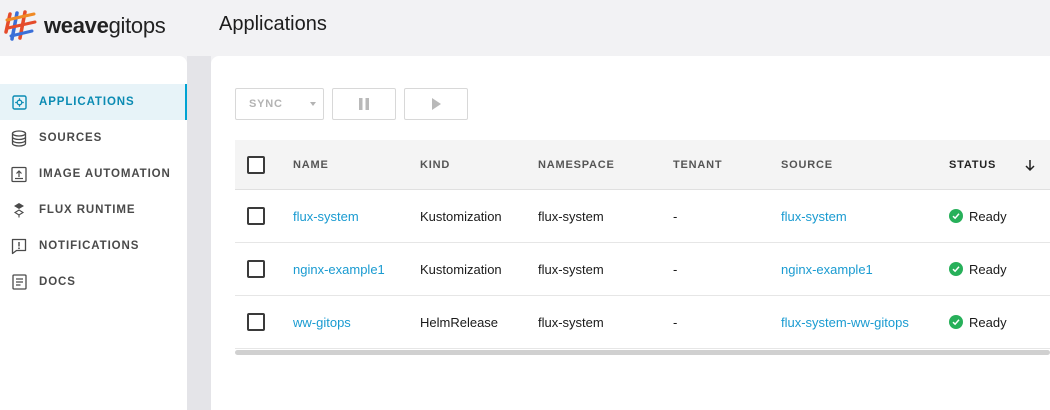 The width and height of the screenshot is (1050, 410). Describe the element at coordinates (19, 210) in the screenshot. I see `flux-runtime-icon` at that location.